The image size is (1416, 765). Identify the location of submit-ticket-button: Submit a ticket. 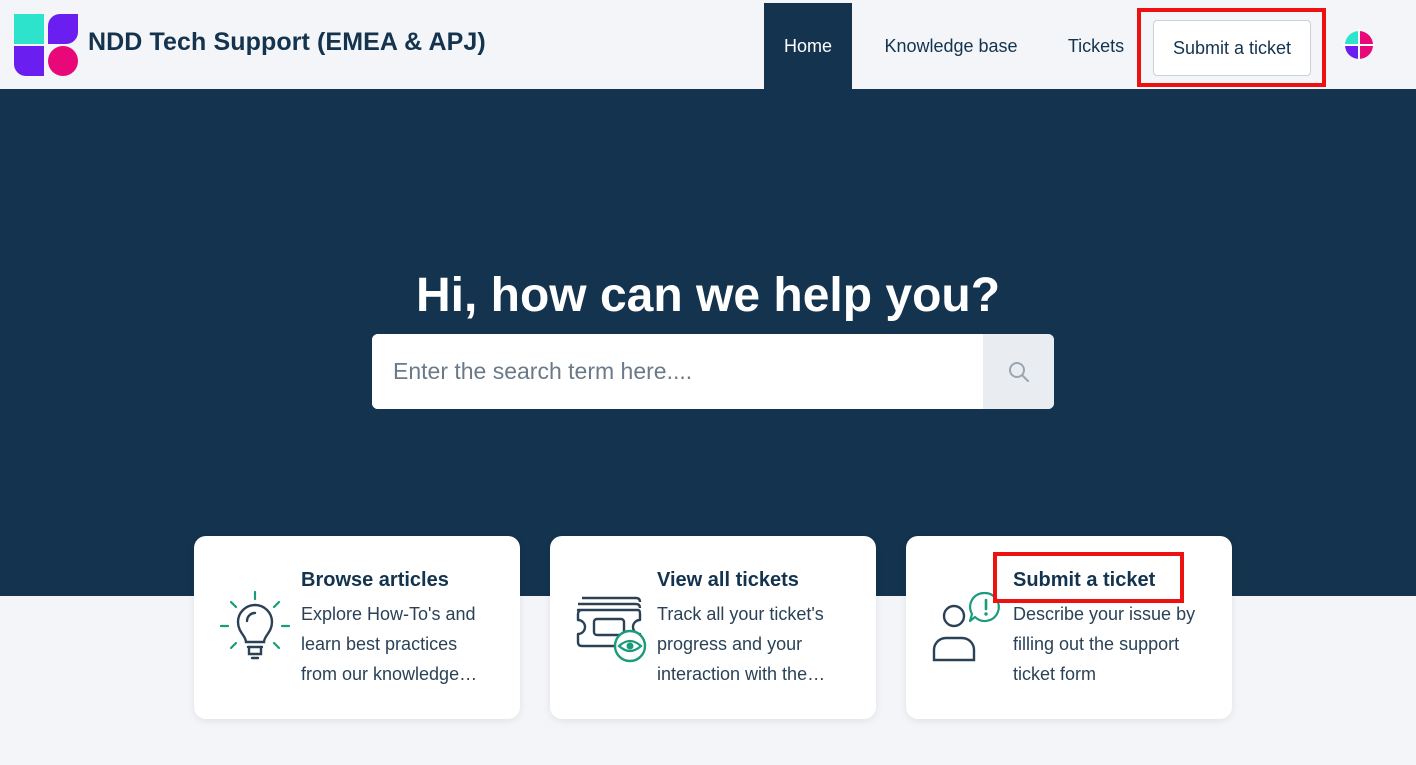
(1232, 48).